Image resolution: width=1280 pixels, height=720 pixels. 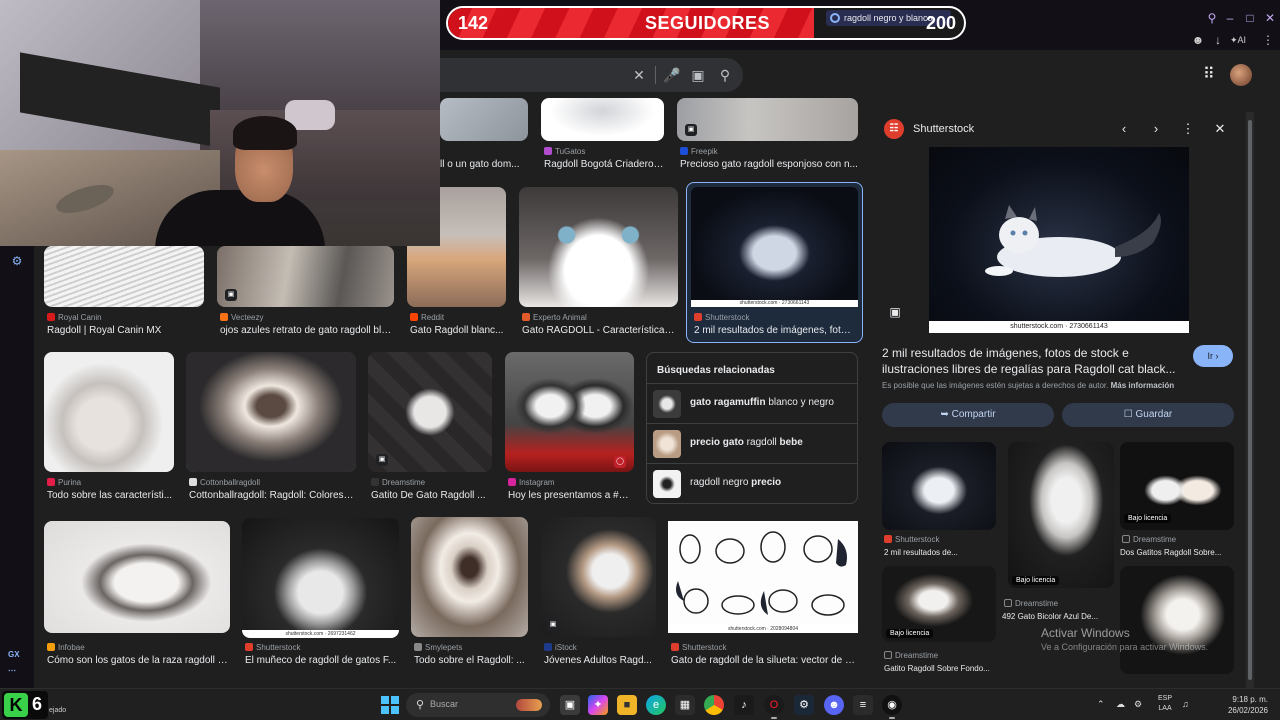 What do you see at coordinates (1270, 18) in the screenshot?
I see `close-window-icon: ✕` at bounding box center [1270, 18].